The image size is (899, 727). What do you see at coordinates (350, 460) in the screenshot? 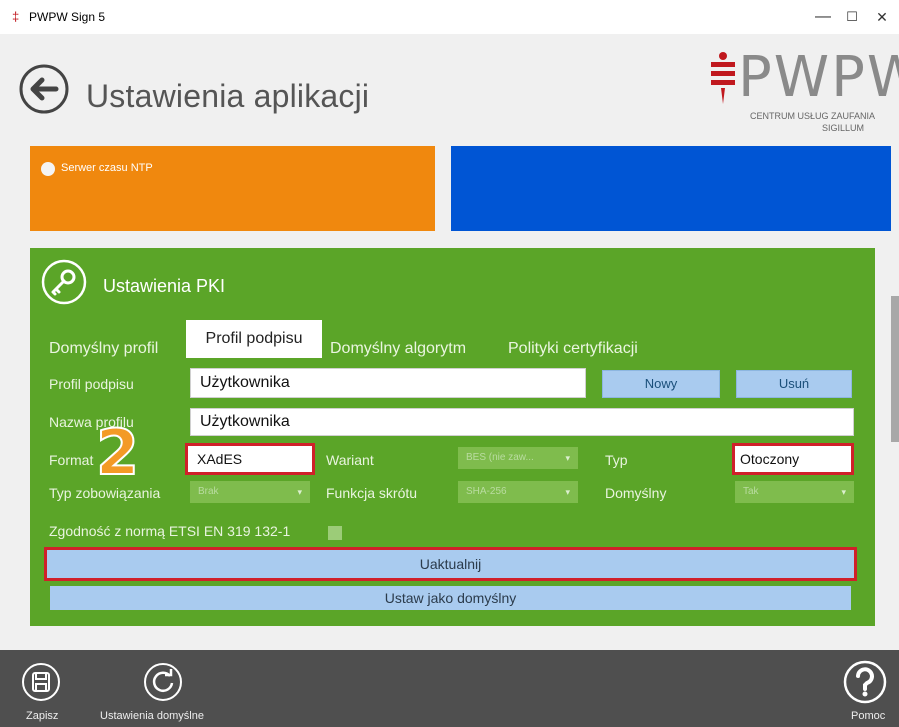
I see `variant-label: Wariant` at bounding box center [350, 460].